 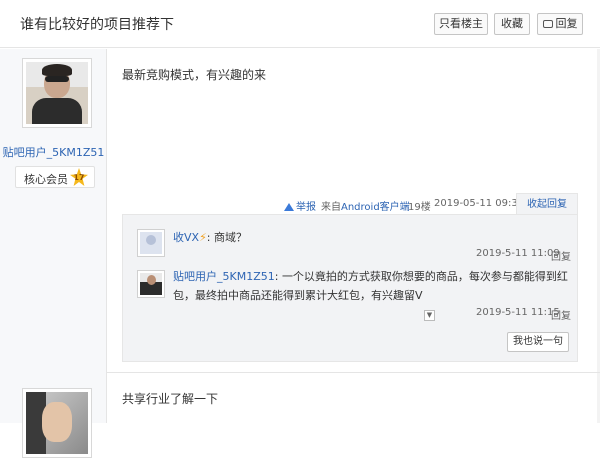 I want to click on badge-label: 核心会员, so click(x=46, y=179).